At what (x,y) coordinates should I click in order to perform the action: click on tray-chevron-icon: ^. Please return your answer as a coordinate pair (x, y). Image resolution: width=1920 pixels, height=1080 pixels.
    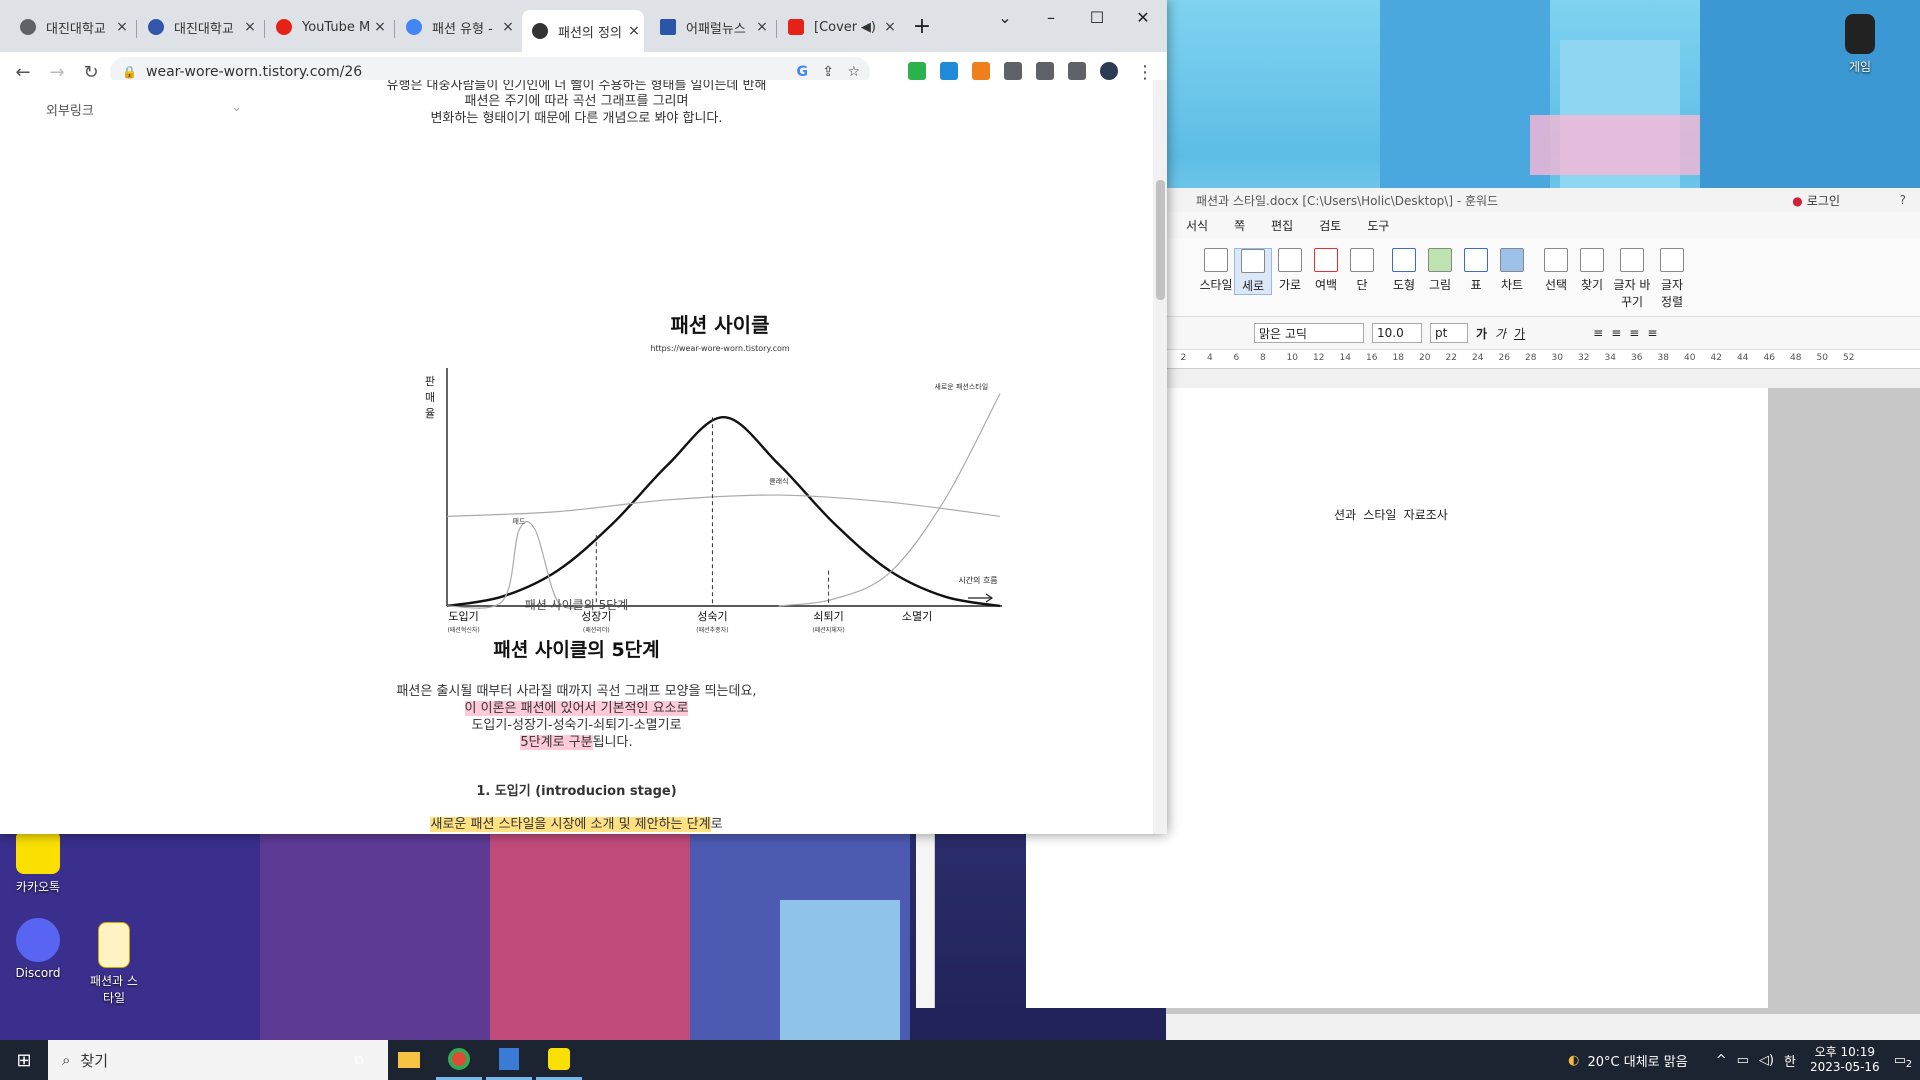
    Looking at the image, I should click on (1721, 1060).